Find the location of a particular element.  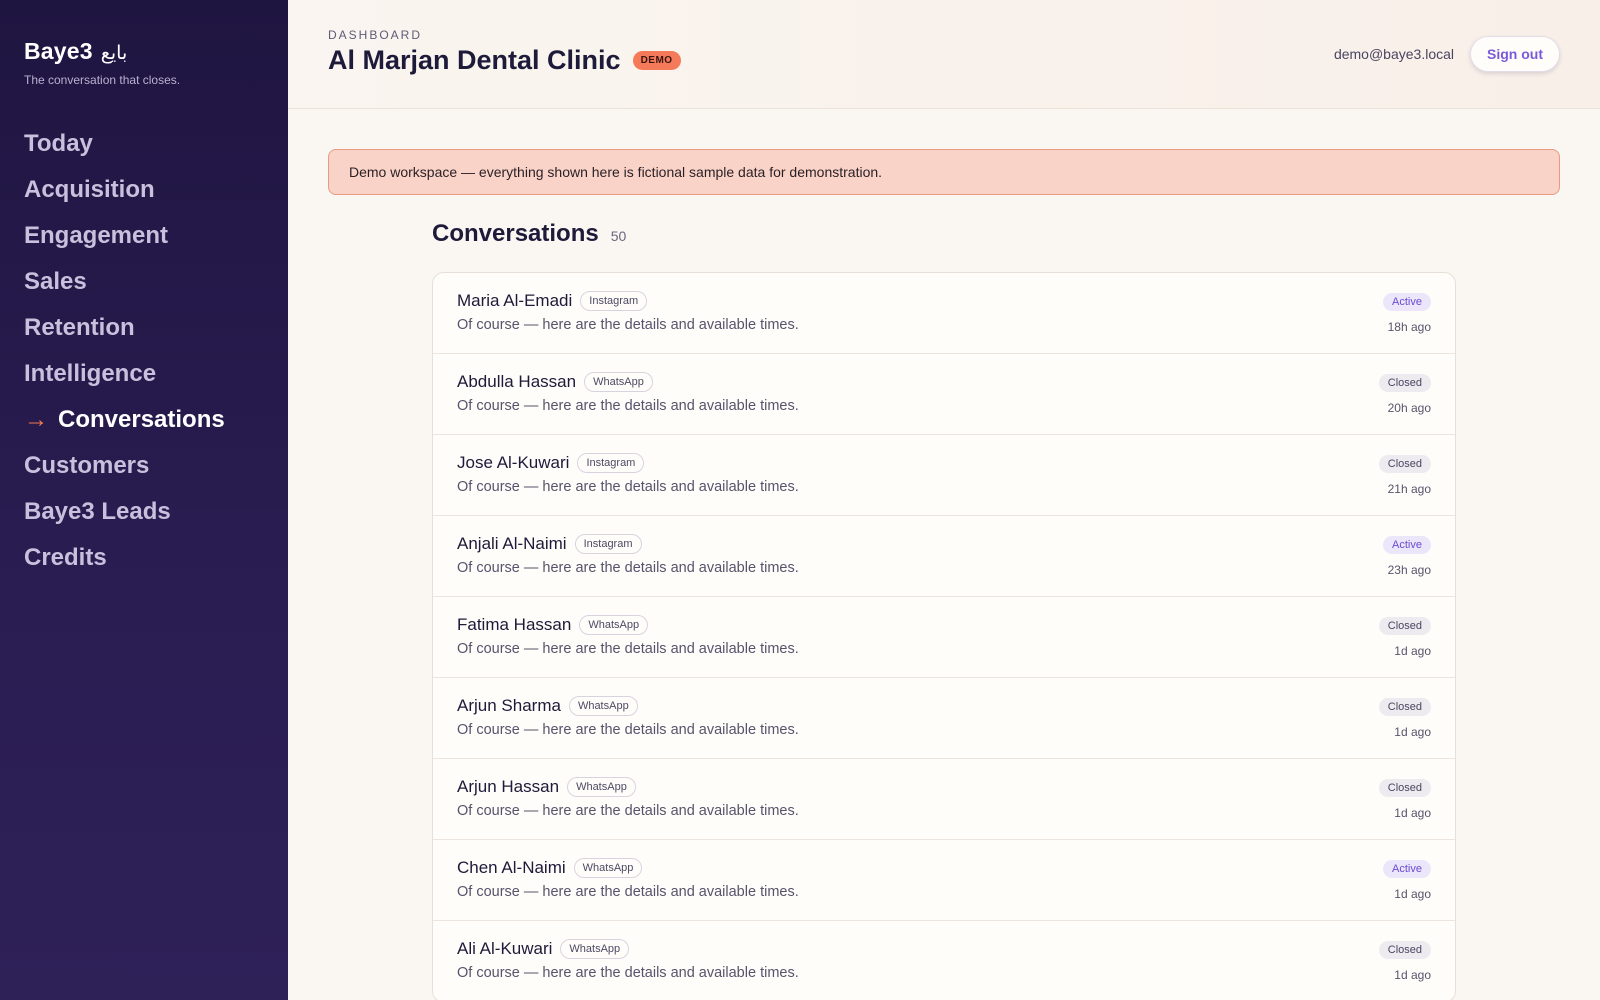

user-email: demo@baye3.local is located at coordinates (1393, 54).